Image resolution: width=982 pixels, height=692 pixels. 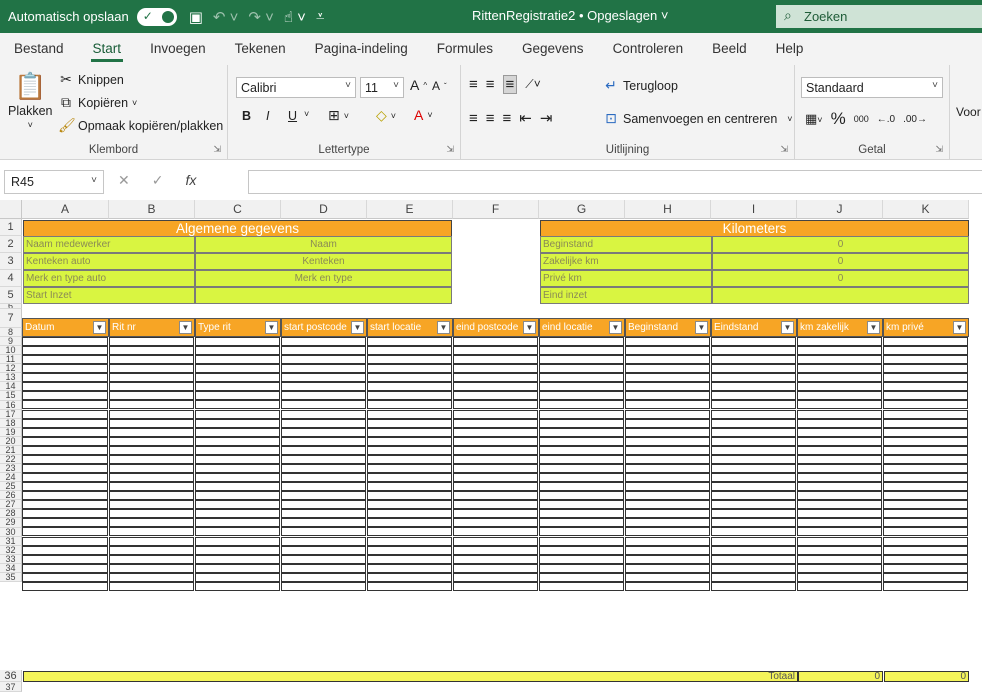 What do you see at coordinates (338, 115) in the screenshot?
I see `borders-icon: ⊞ ˅` at bounding box center [338, 115].